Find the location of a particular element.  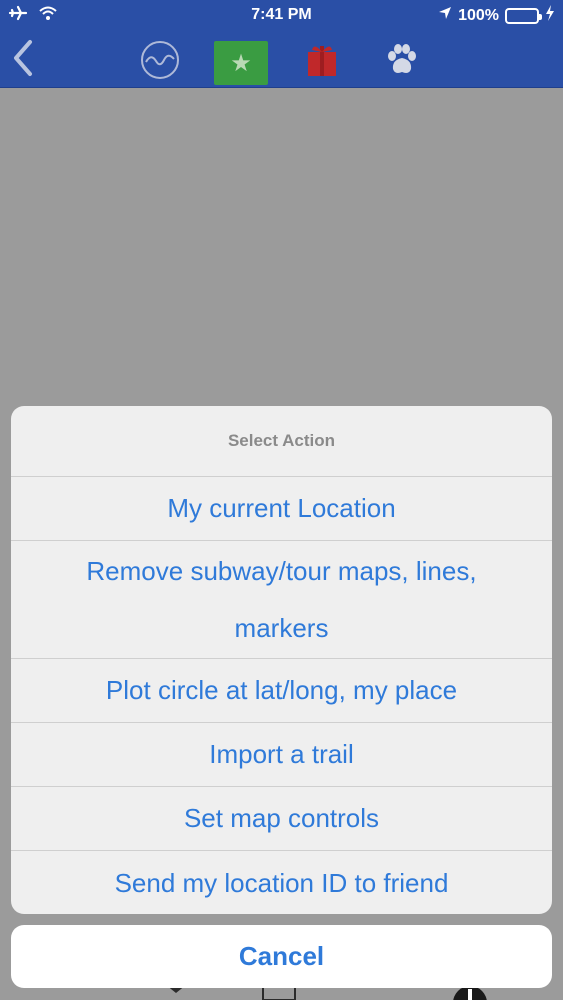

tab-favorites: ★ is located at coordinates (241, 63).